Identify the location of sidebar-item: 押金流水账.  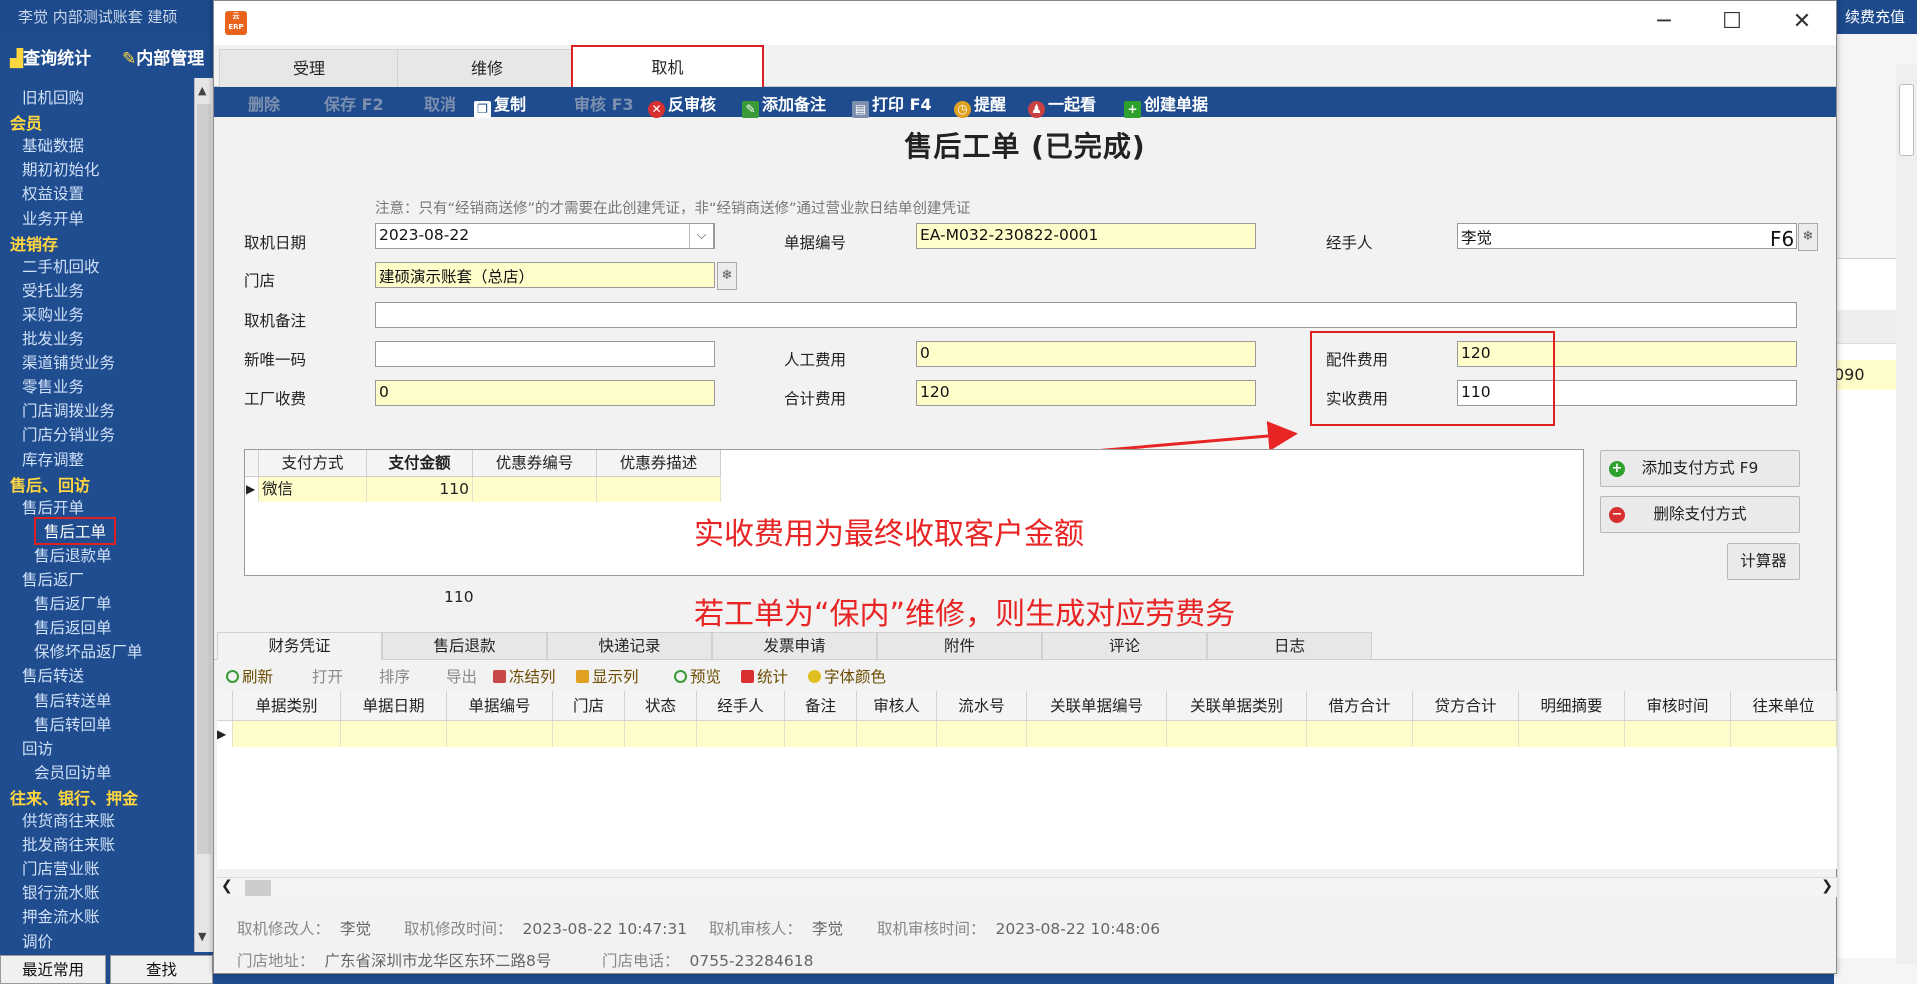
(61, 916).